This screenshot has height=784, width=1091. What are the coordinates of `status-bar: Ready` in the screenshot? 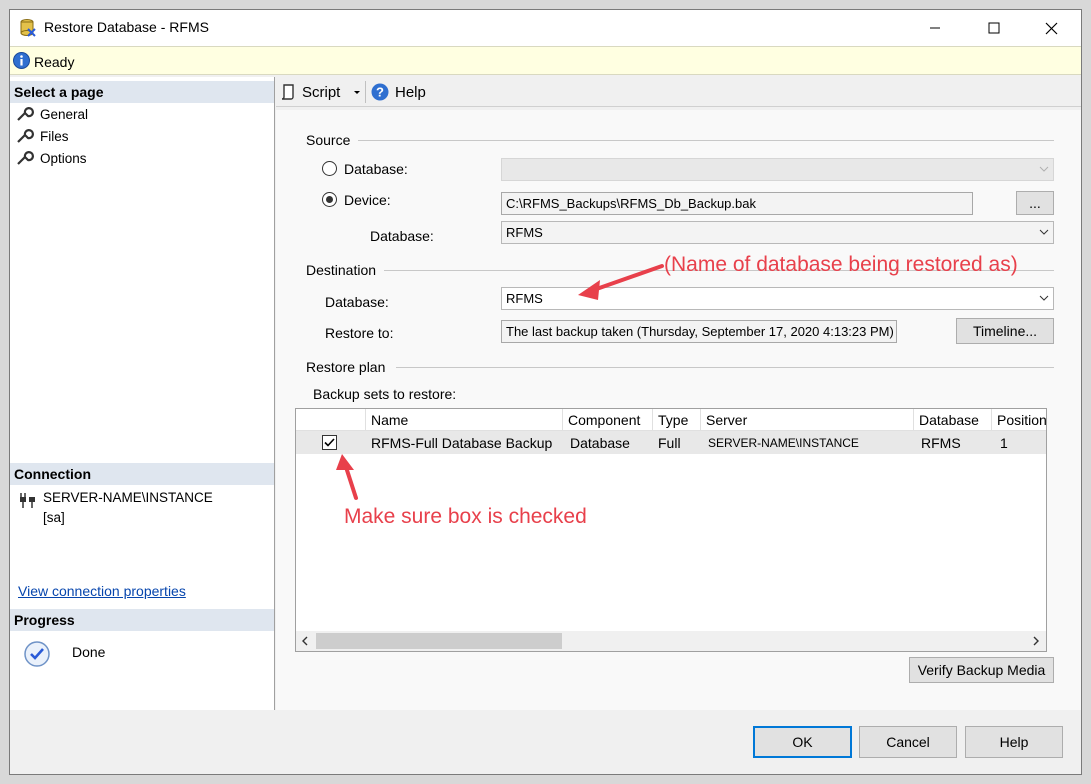 It's located at (545, 60).